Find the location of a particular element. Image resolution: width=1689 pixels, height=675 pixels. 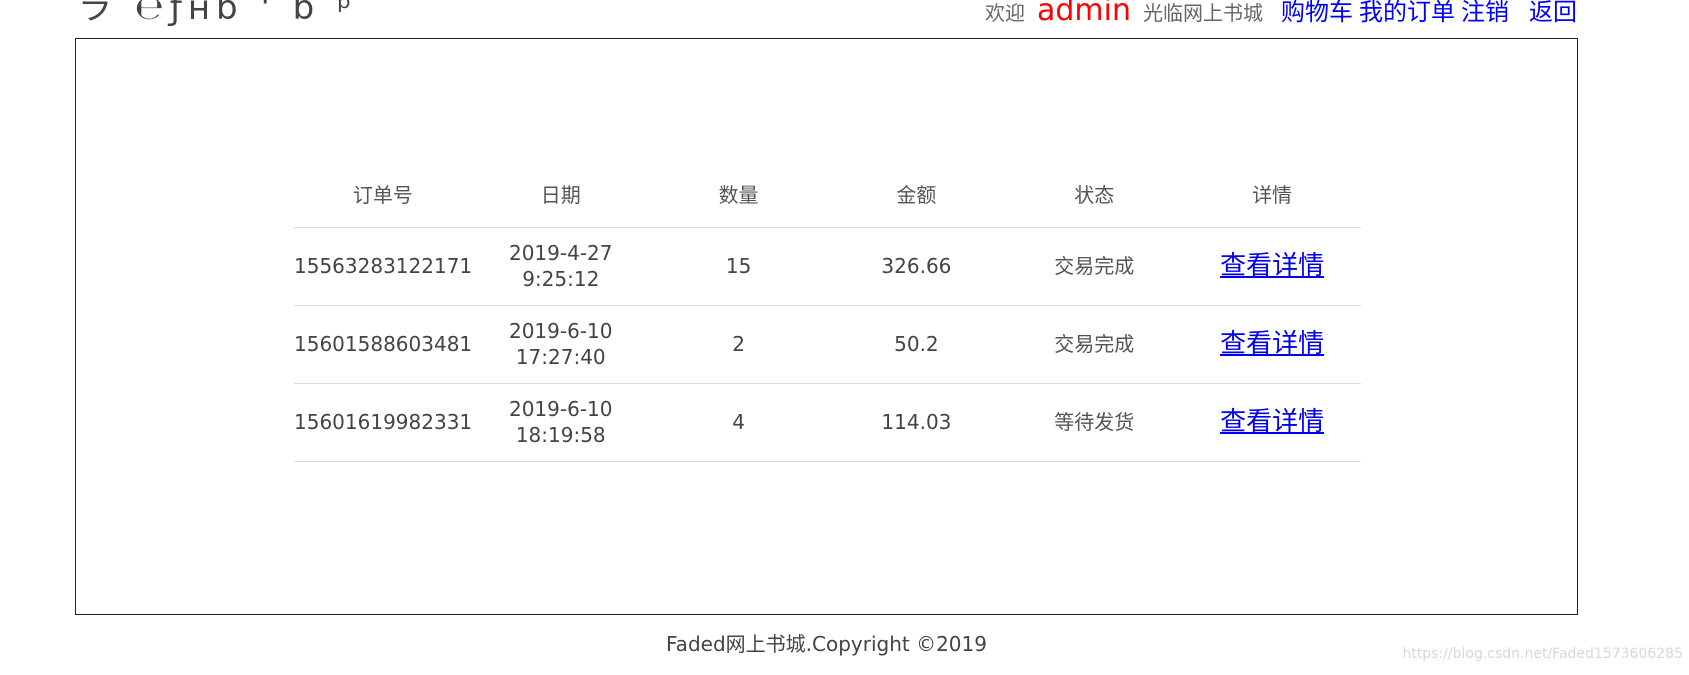

quantity-cell: 4 is located at coordinates (738, 422).